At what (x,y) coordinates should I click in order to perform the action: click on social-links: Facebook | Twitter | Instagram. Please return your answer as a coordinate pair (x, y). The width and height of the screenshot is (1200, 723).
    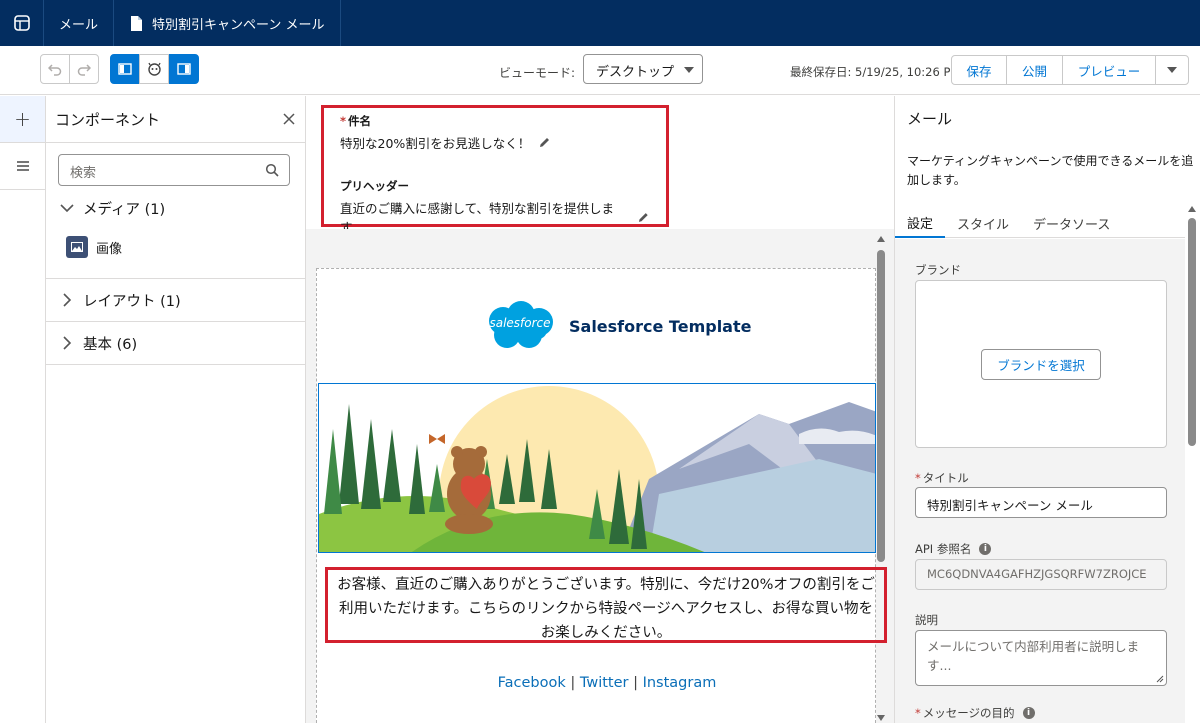
    Looking at the image, I should click on (605, 683).